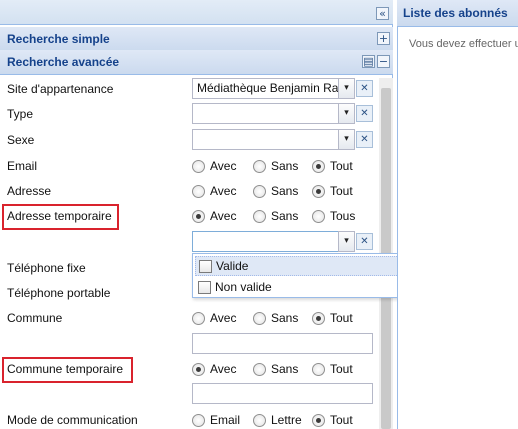  Describe the element at coordinates (46, 268) in the screenshot. I see `label-telephone-fixe: Téléphone fixe` at that location.